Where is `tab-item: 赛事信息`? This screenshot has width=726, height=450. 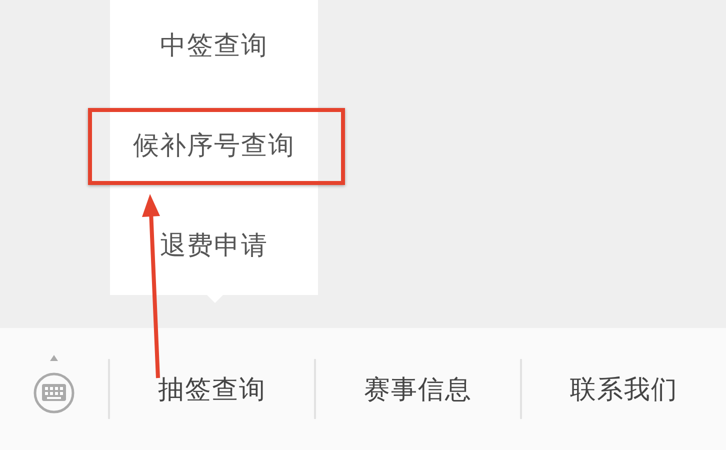 tab-item: 赛事信息 is located at coordinates (418, 389).